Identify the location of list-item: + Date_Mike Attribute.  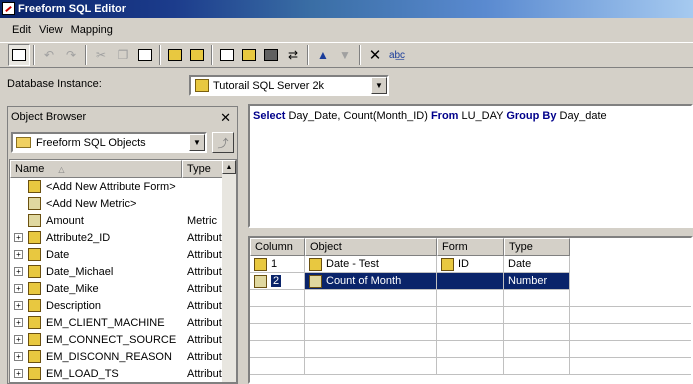
(119, 288).